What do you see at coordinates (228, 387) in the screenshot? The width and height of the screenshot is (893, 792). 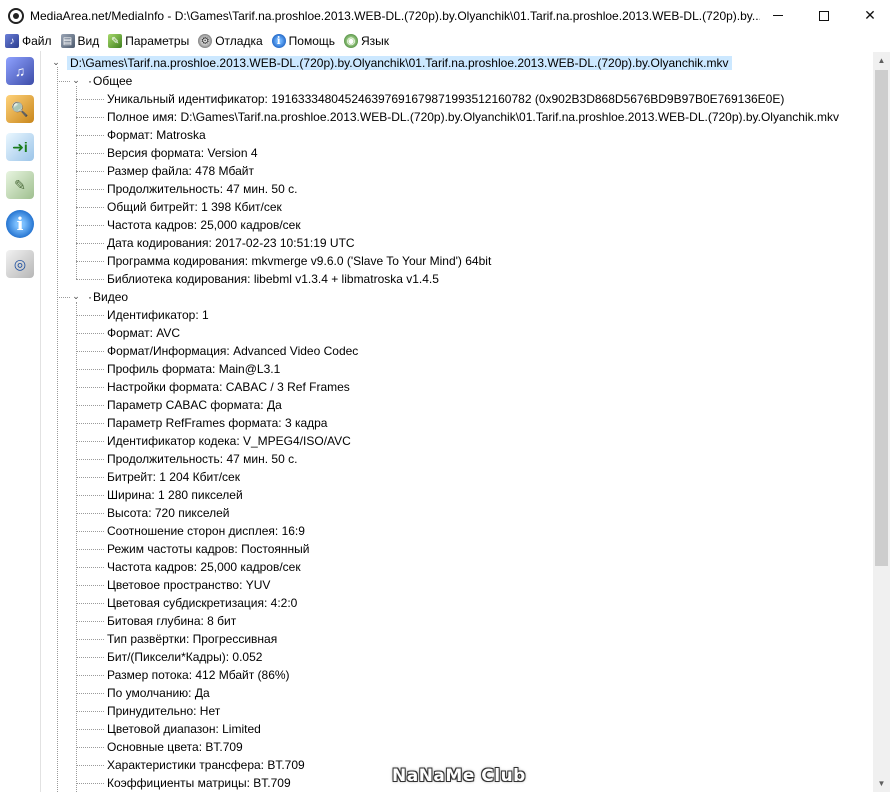 I see `tree-item: Настройки формата: CABAC / 3 Ref Frames` at bounding box center [228, 387].